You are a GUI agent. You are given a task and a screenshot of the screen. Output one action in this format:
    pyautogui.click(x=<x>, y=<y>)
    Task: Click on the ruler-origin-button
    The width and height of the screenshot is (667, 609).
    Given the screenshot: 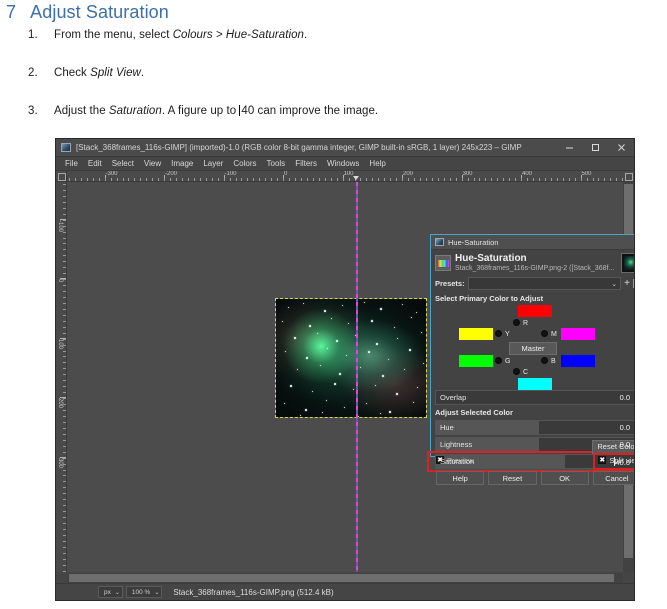 What is the action you would take?
    pyautogui.click(x=61, y=176)
    